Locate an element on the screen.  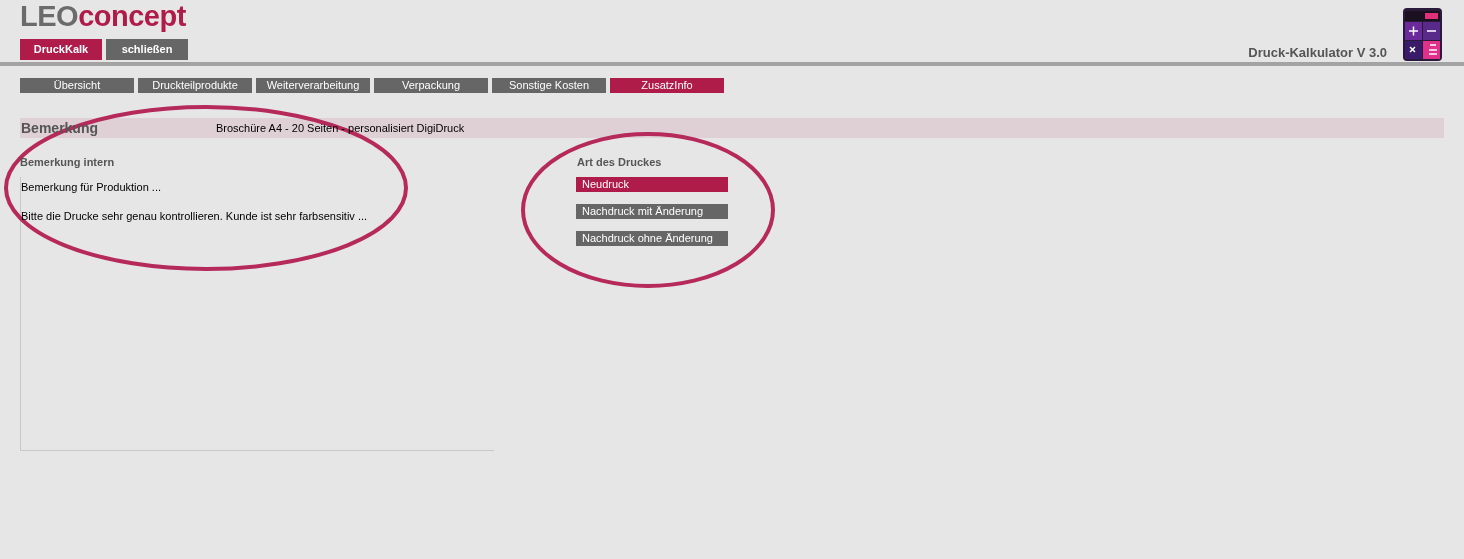
app-title: Druck-Kalkulator V 3.0 is located at coordinates (1317, 53).